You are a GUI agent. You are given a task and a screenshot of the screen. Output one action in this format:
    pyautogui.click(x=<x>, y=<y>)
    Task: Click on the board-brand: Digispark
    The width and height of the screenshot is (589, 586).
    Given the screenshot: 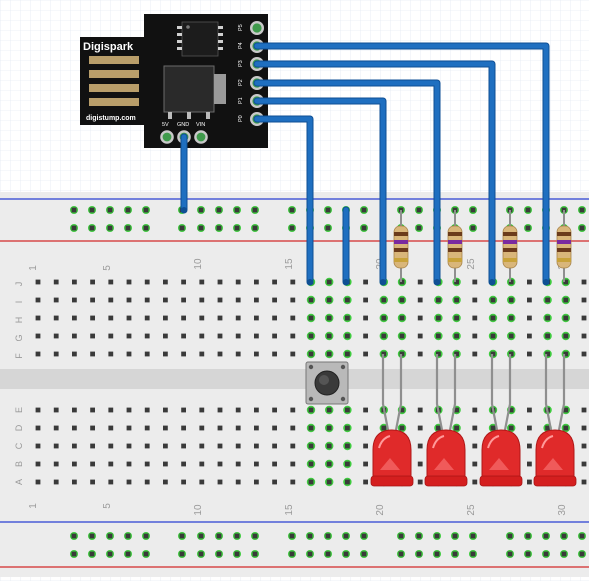 What is the action you would take?
    pyautogui.click(x=108, y=47)
    